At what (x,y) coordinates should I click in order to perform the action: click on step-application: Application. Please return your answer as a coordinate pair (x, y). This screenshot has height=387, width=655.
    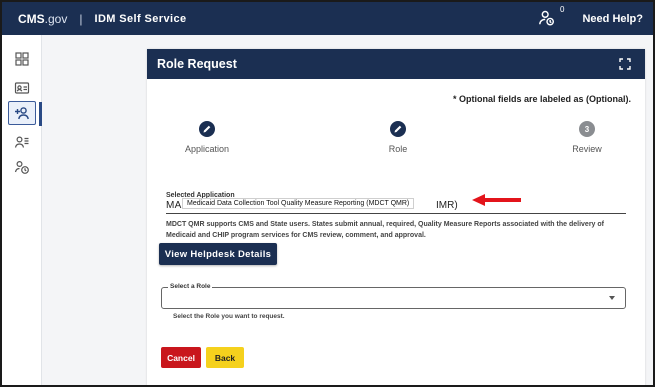
    Looking at the image, I should click on (207, 137).